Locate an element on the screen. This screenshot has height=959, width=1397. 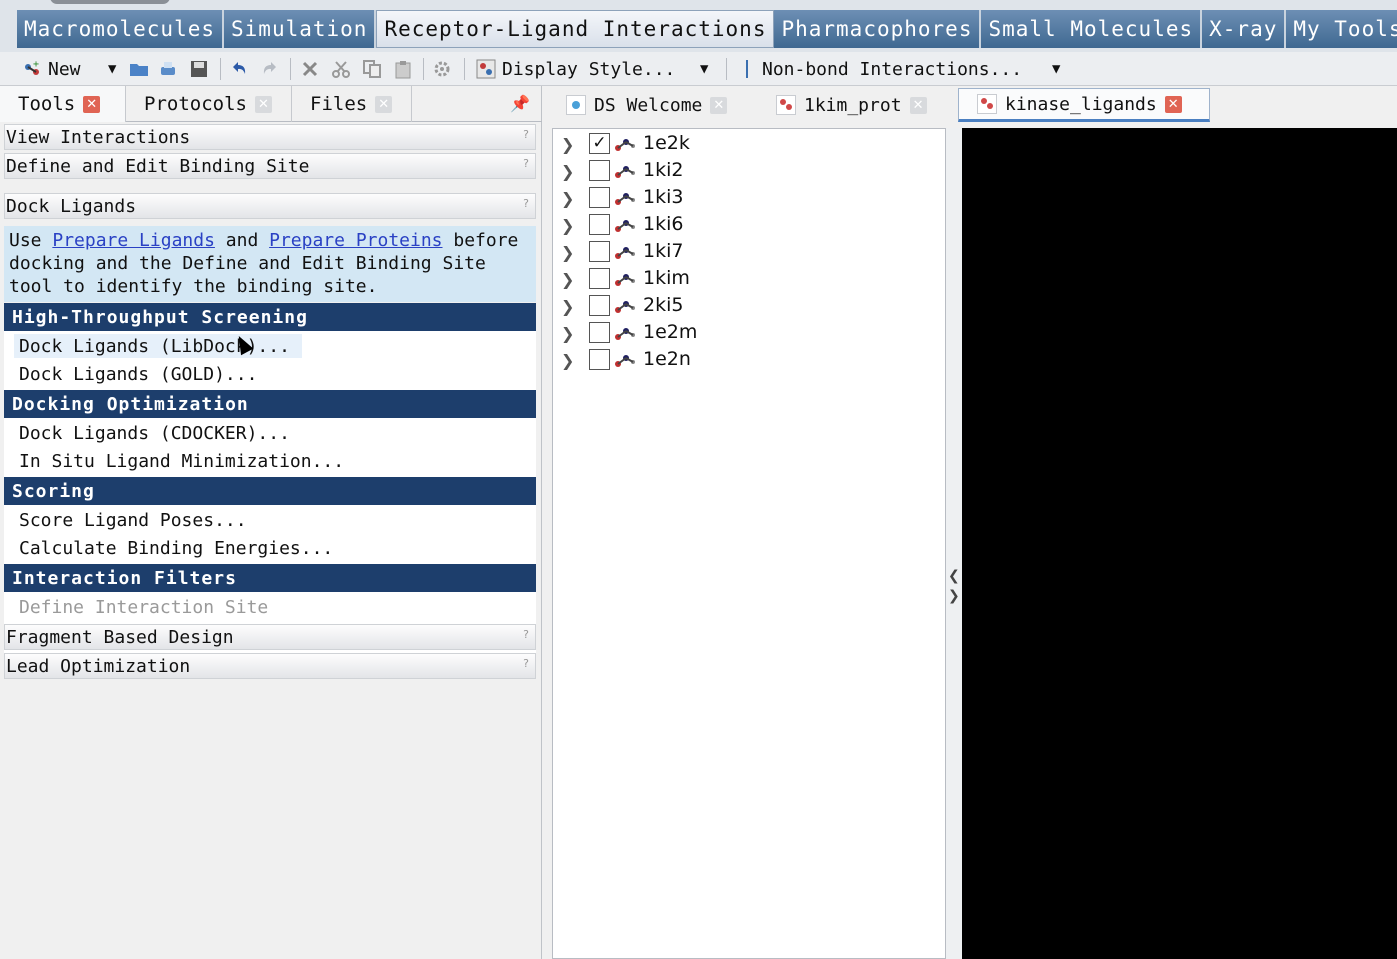
list-item: ❯ 1ki3 is located at coordinates (749, 198).